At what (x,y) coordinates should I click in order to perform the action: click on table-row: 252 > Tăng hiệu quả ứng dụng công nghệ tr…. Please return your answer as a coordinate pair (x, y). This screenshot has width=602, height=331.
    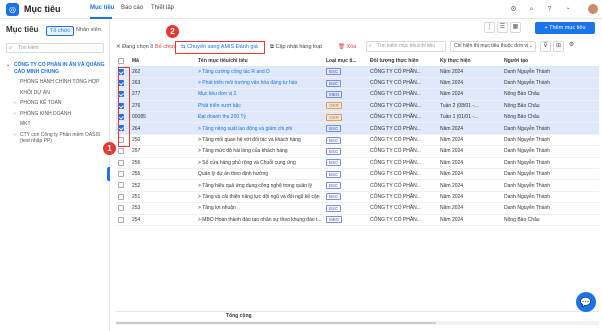
    Looking at the image, I should click on (357, 185).